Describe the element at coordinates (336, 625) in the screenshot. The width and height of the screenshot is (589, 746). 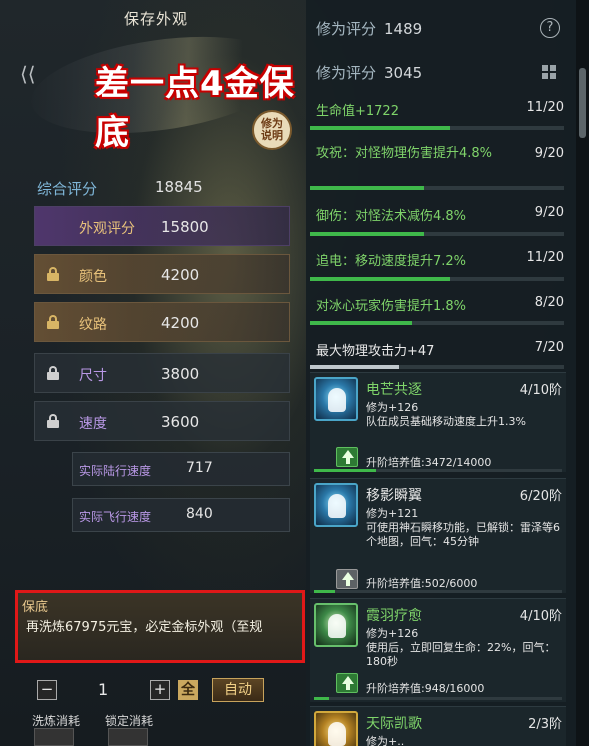
I see `healing-feather-icon` at that location.